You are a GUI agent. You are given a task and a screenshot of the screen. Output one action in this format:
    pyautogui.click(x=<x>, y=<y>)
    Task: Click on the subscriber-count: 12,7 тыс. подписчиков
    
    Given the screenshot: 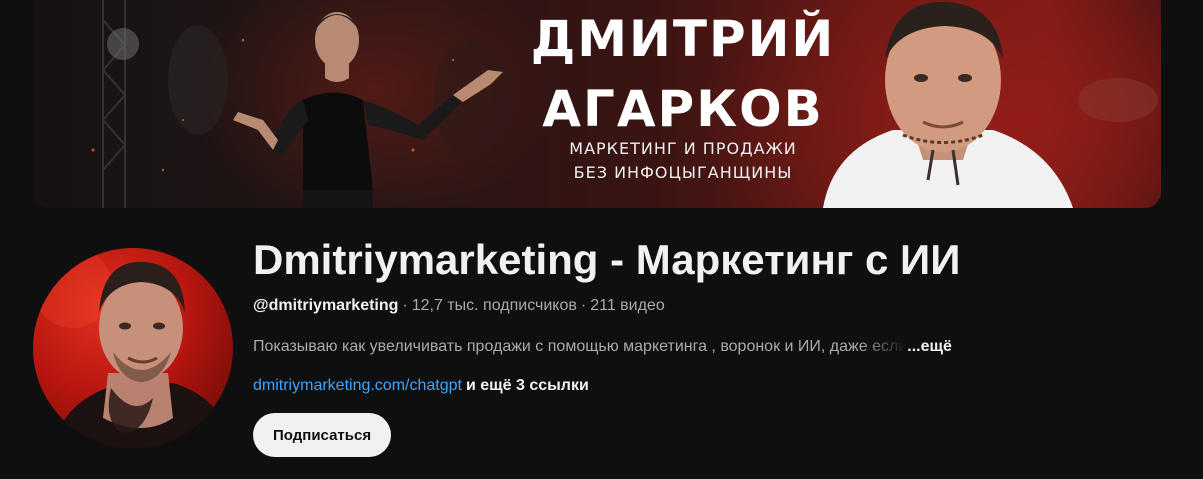 What is the action you would take?
    pyautogui.click(x=494, y=305)
    